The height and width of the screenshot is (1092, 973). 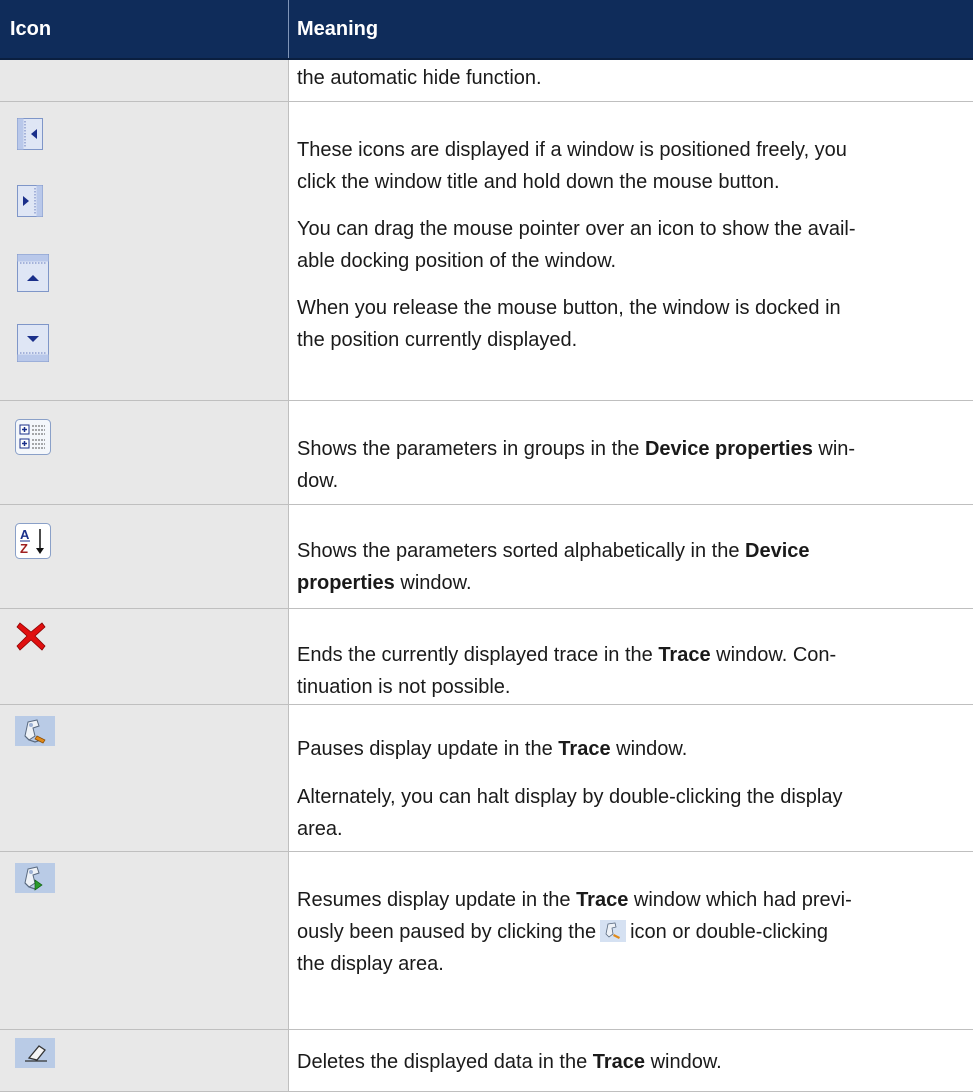 I want to click on svg-text: A, so click(x=25, y=534).